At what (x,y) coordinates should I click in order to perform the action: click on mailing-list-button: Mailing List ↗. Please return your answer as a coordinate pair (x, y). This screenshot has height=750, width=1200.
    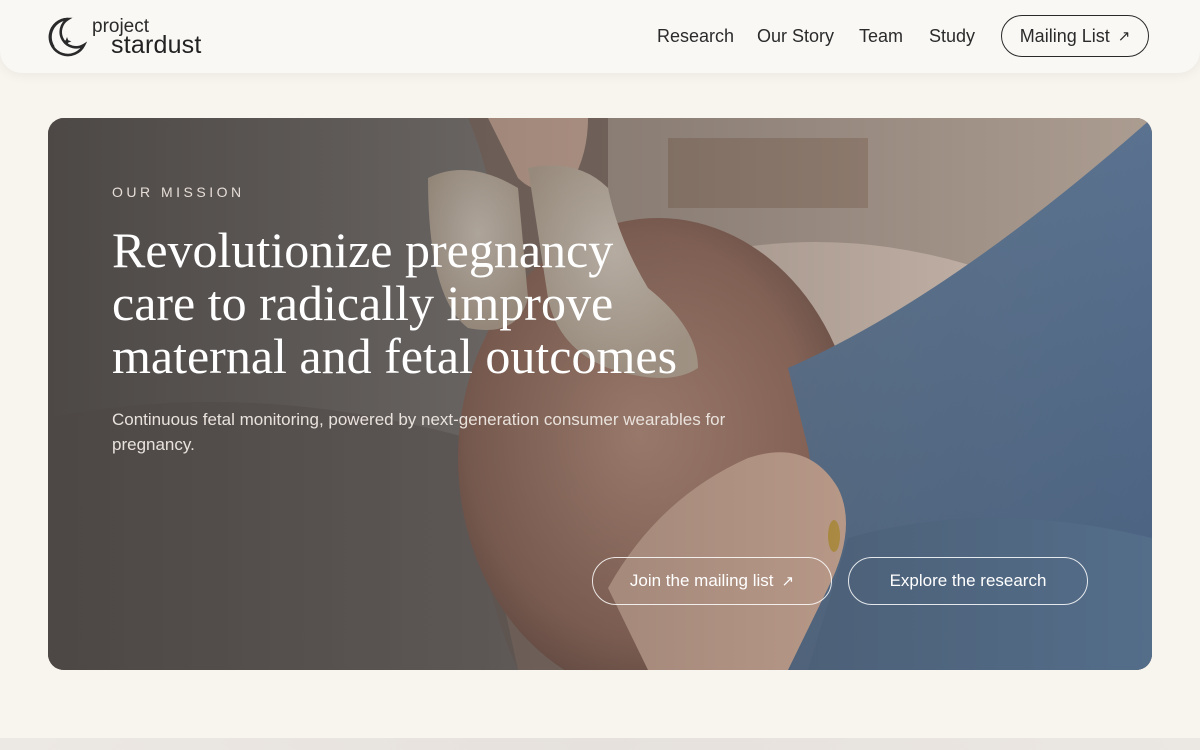
    Looking at the image, I should click on (1075, 36).